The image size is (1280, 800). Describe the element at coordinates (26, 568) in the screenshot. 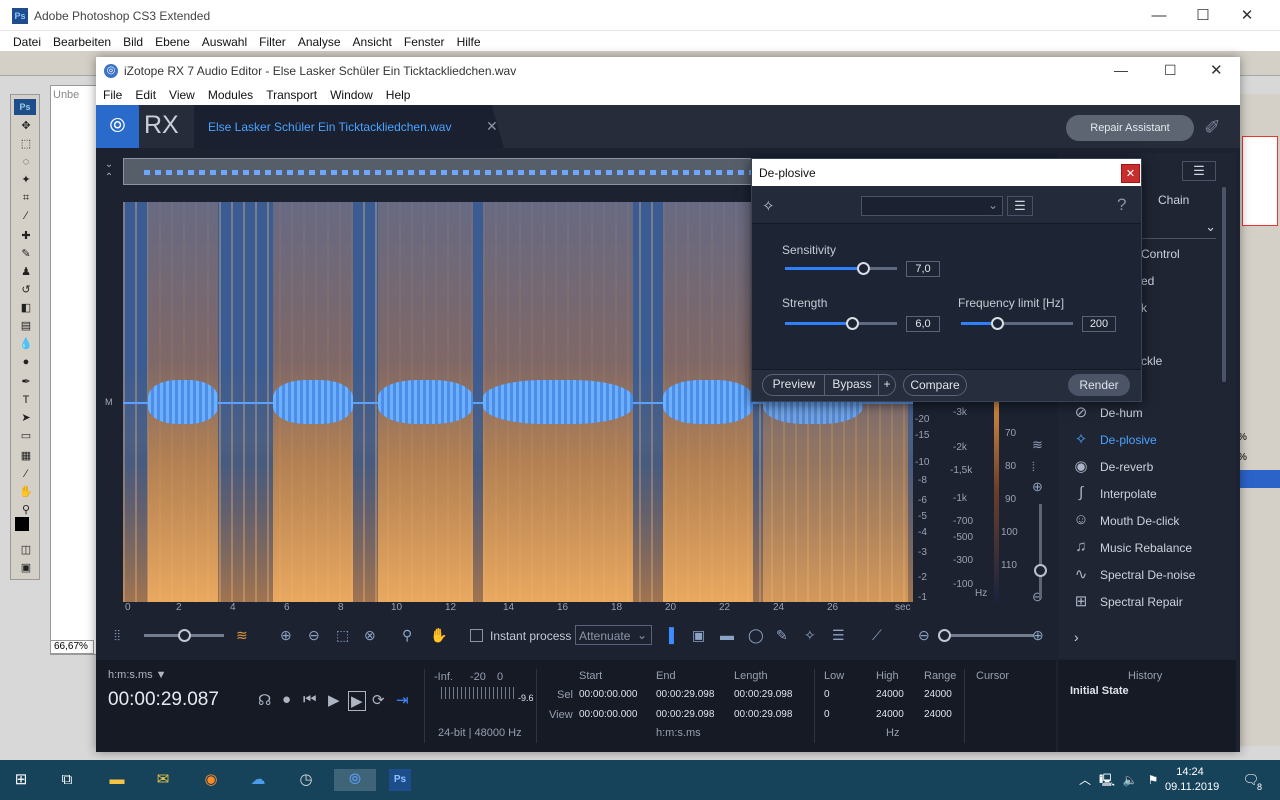

I see `screen-mode-icon: ▣` at that location.